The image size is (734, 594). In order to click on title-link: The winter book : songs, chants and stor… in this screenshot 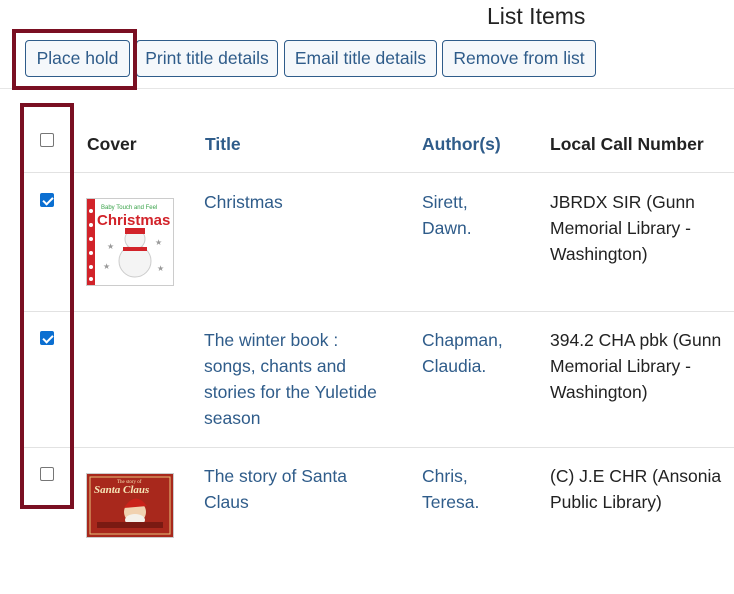, I will do `click(304, 379)`.